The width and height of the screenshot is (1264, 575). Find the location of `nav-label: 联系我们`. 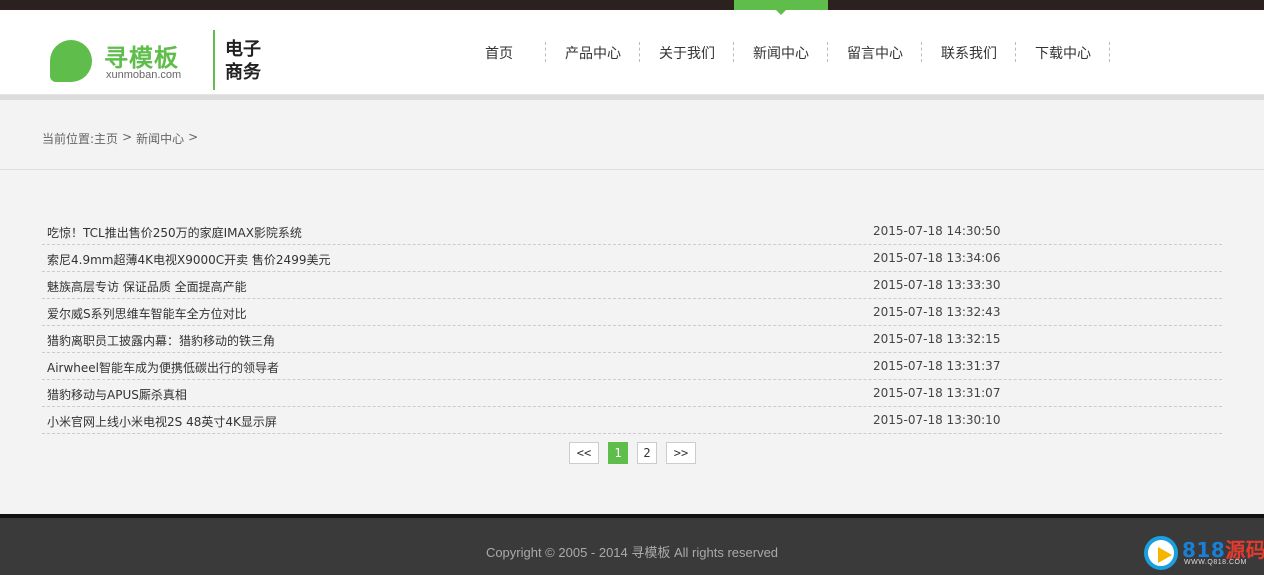

nav-label: 联系我们 is located at coordinates (969, 53).